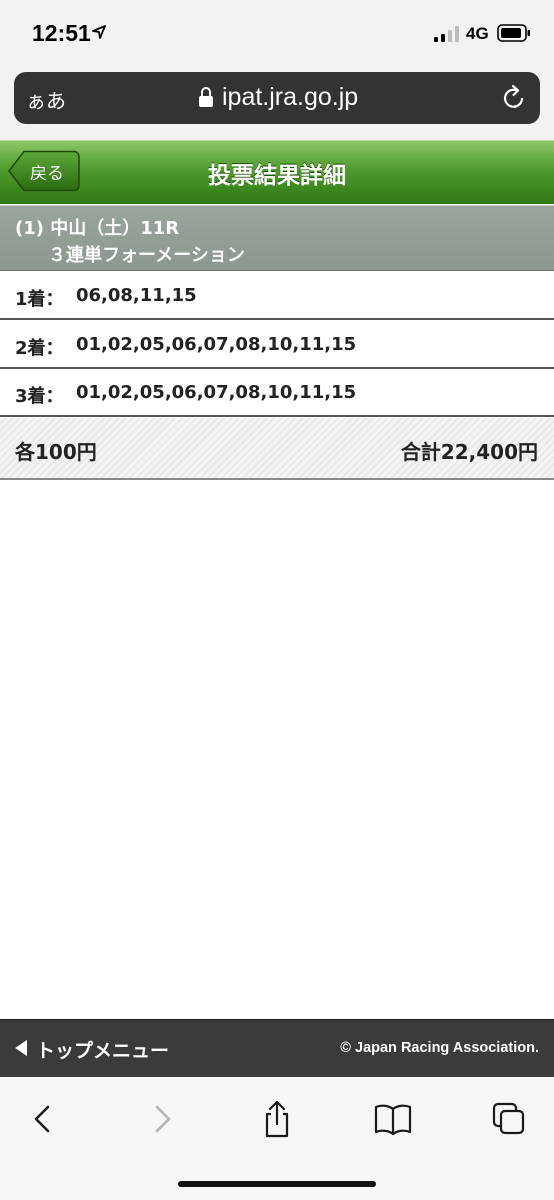 The height and width of the screenshot is (1200, 554). Describe the element at coordinates (46, 99) in the screenshot. I see `text-size-button: ぁあ` at that location.